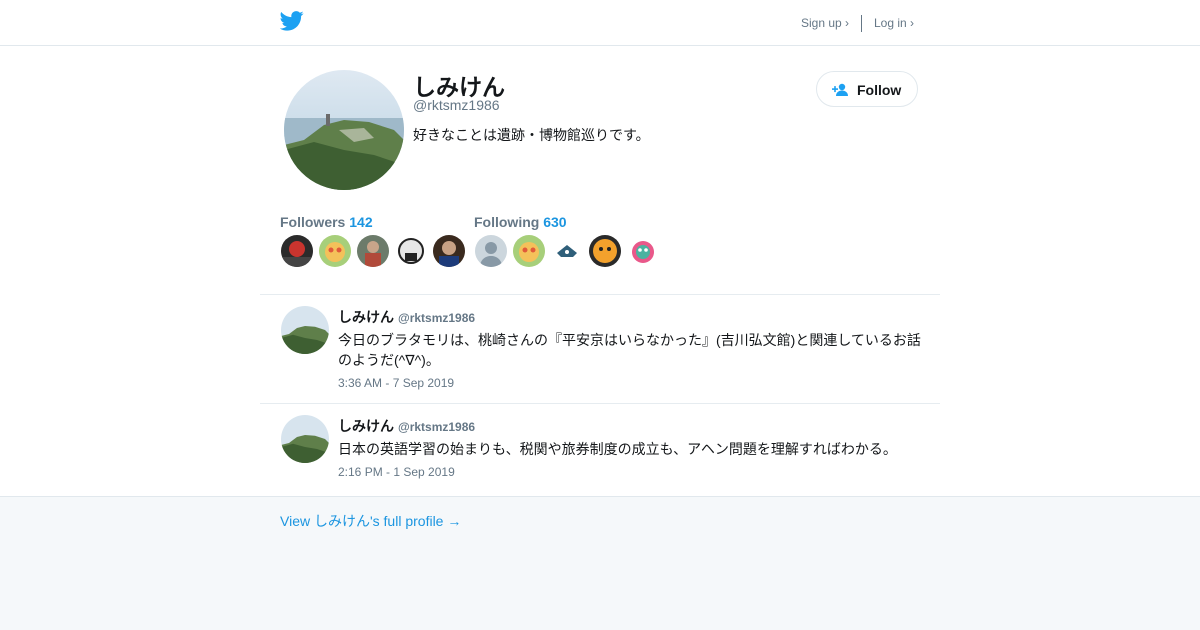  I want to click on followers-label: Followers, so click(313, 222).